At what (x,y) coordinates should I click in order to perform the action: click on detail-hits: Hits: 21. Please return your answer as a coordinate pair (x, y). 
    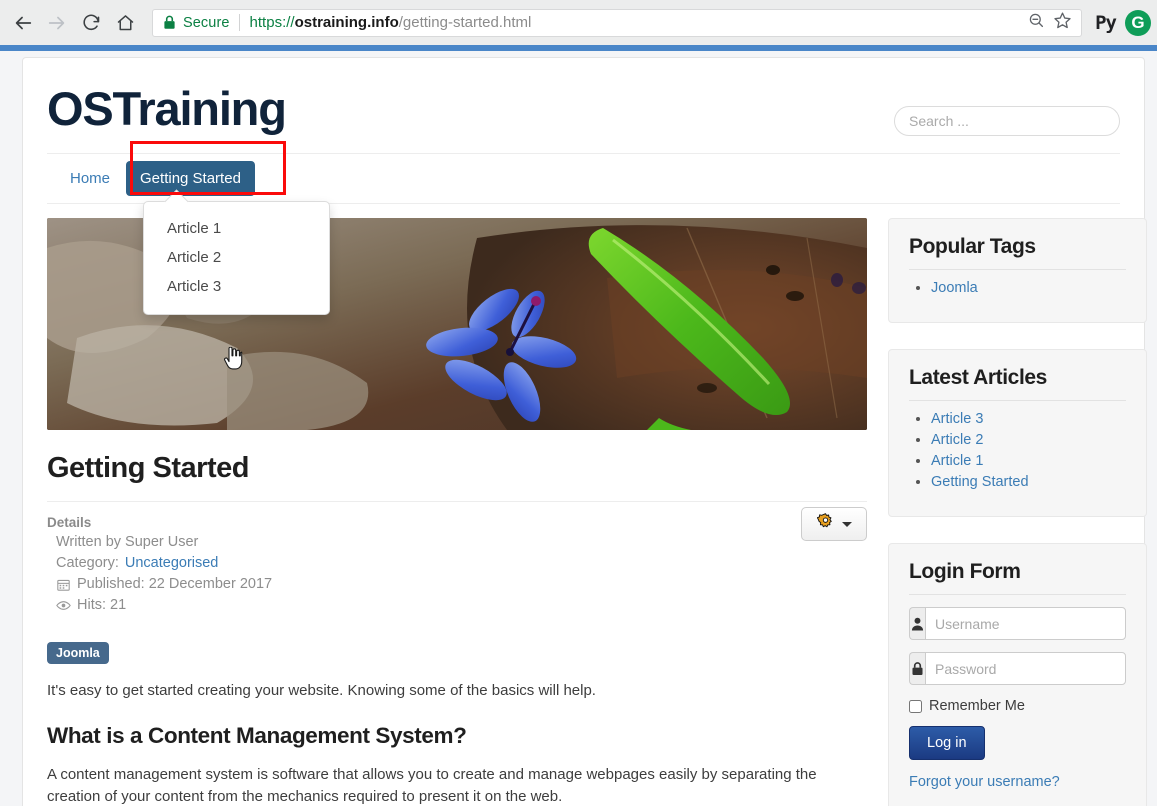
    Looking at the image, I should click on (457, 605).